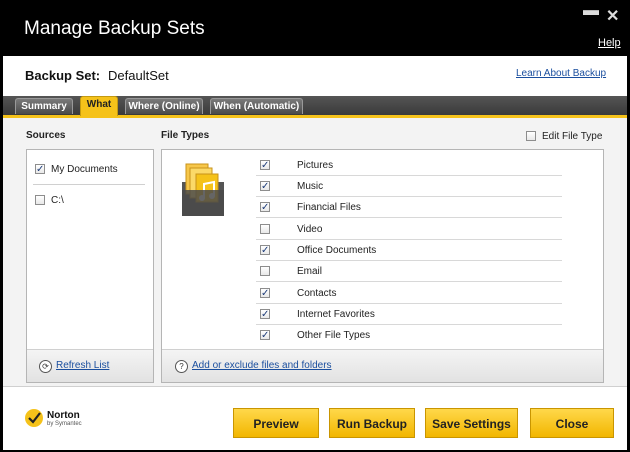 Image resolution: width=630 pixels, height=452 pixels. What do you see at coordinates (63, 415) in the screenshot?
I see `norton-brand-name: Norton` at bounding box center [63, 415].